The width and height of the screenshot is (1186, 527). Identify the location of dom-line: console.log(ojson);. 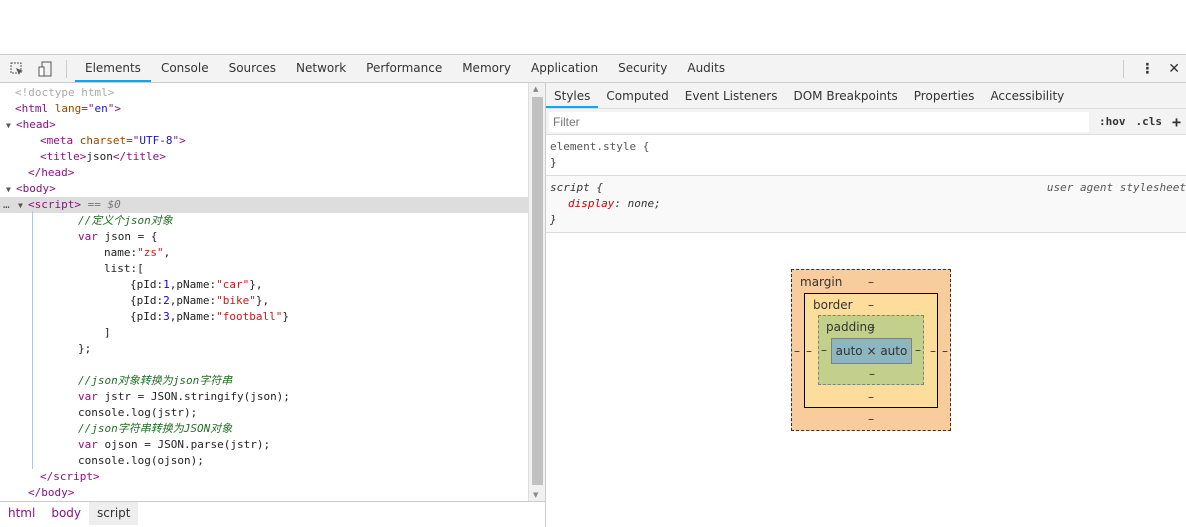
(264, 461).